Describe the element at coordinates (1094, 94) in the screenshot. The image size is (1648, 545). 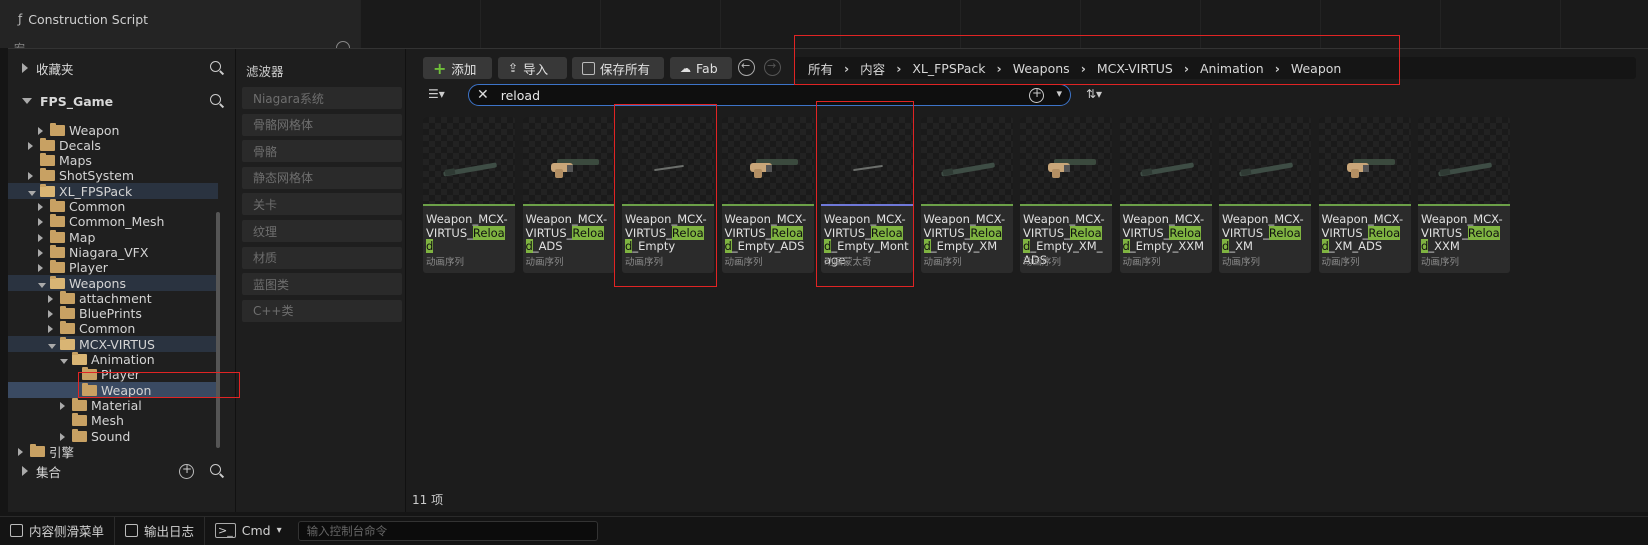
I see `sort-icon: ⇅▾` at that location.